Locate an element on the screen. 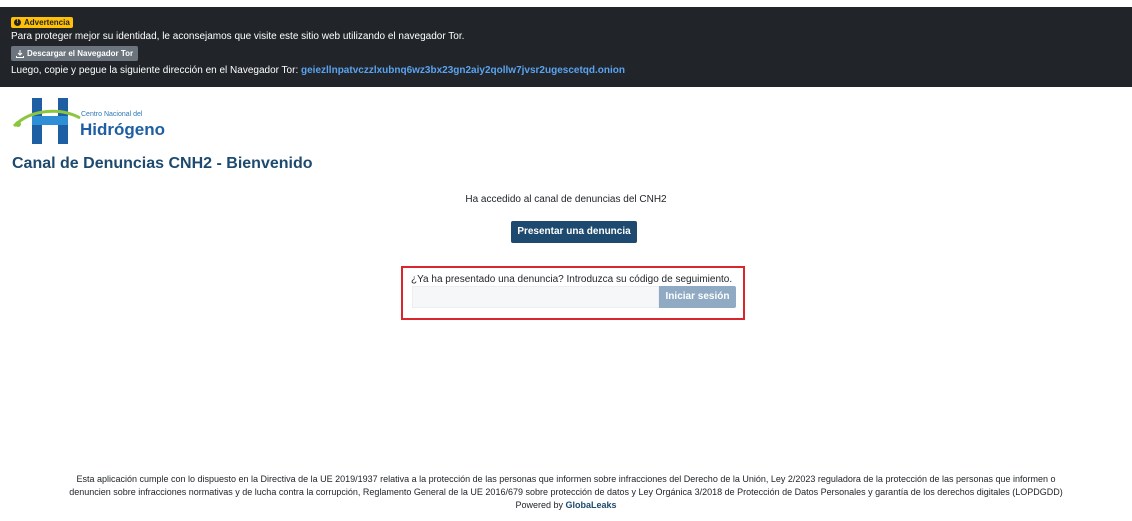 The width and height of the screenshot is (1132, 521). powered-by: Powered by GlobaLeaks is located at coordinates (566, 505).